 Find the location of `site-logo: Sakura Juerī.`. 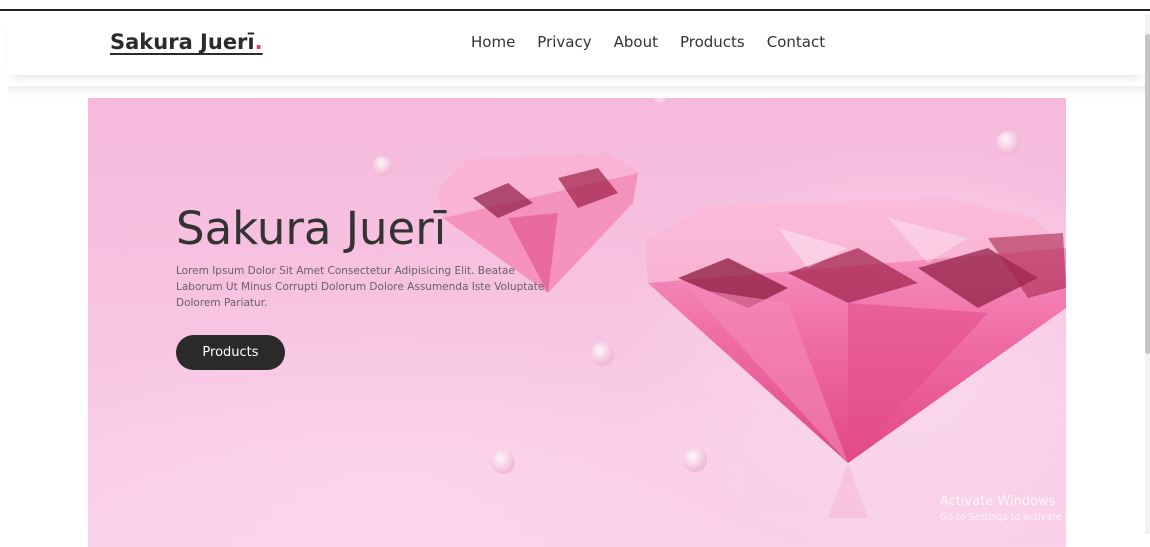

site-logo: Sakura Juerī. is located at coordinates (186, 42).